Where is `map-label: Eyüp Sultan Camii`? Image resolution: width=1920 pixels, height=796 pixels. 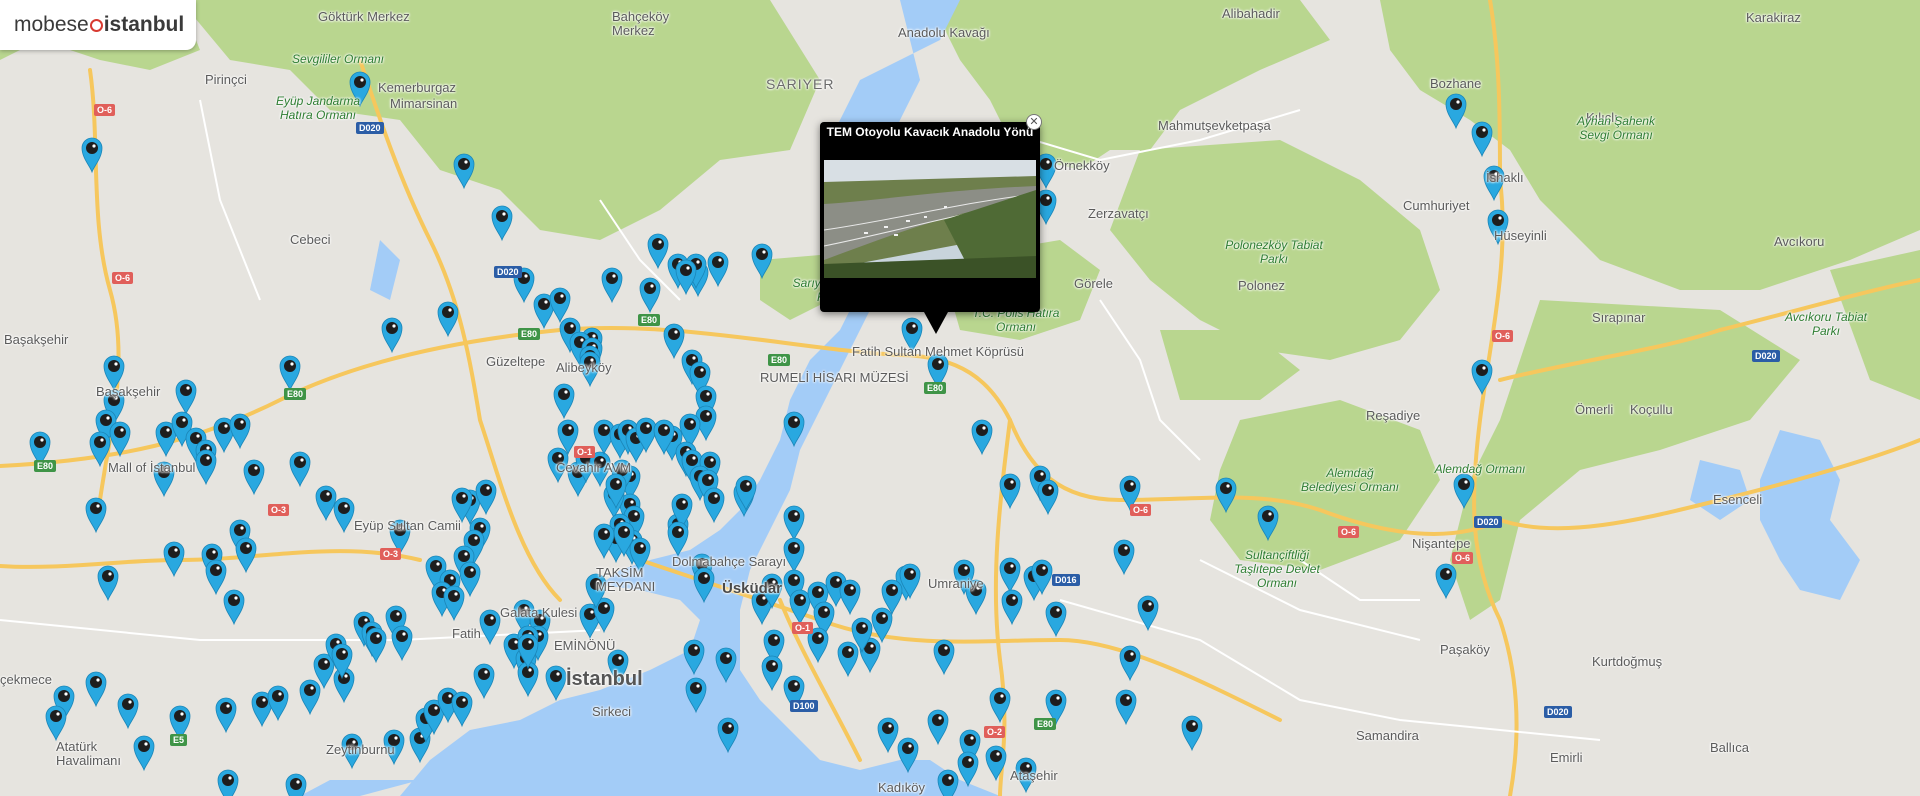
map-label: Eyüp Sultan Camii is located at coordinates (407, 525).